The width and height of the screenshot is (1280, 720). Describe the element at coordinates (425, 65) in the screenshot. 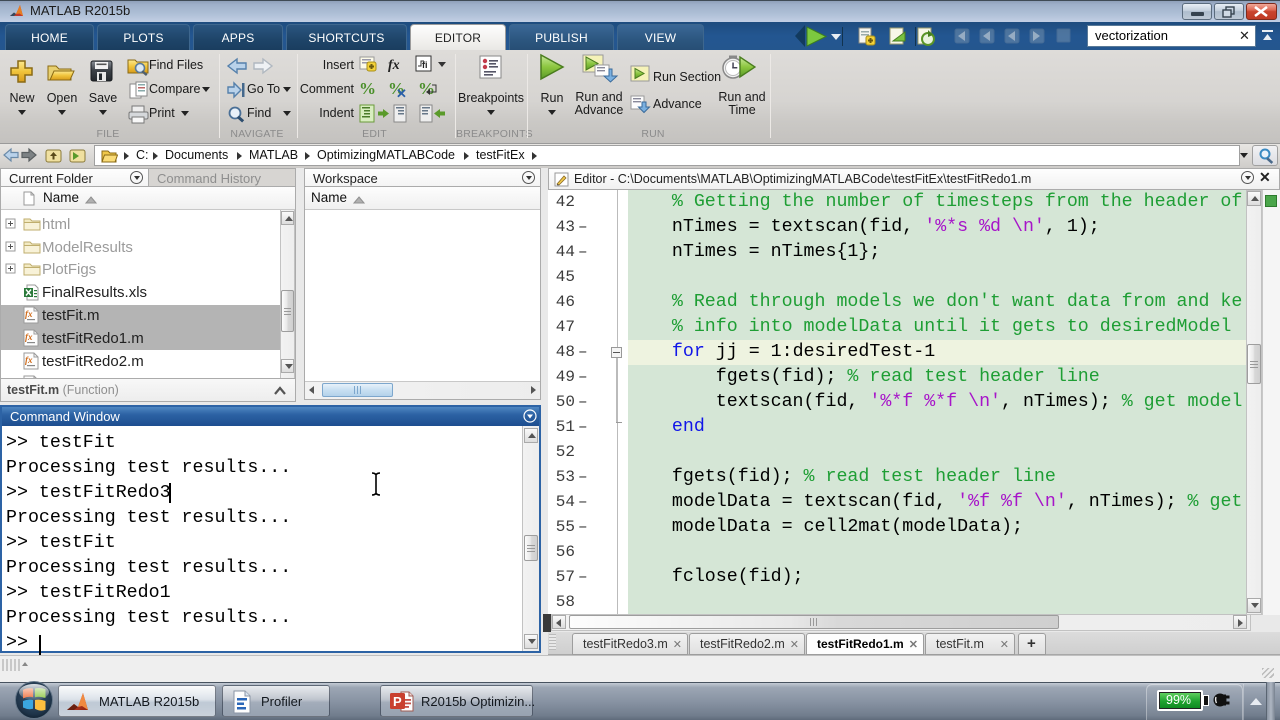

I see `svg-text: fi` at that location.